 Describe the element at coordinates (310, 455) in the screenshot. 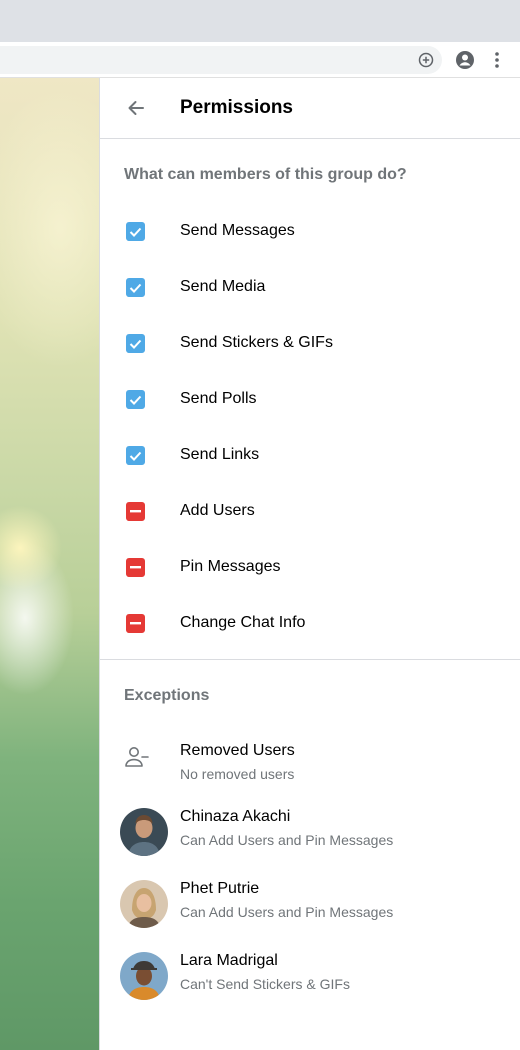

I see `permission-send-links: Send Links` at that location.